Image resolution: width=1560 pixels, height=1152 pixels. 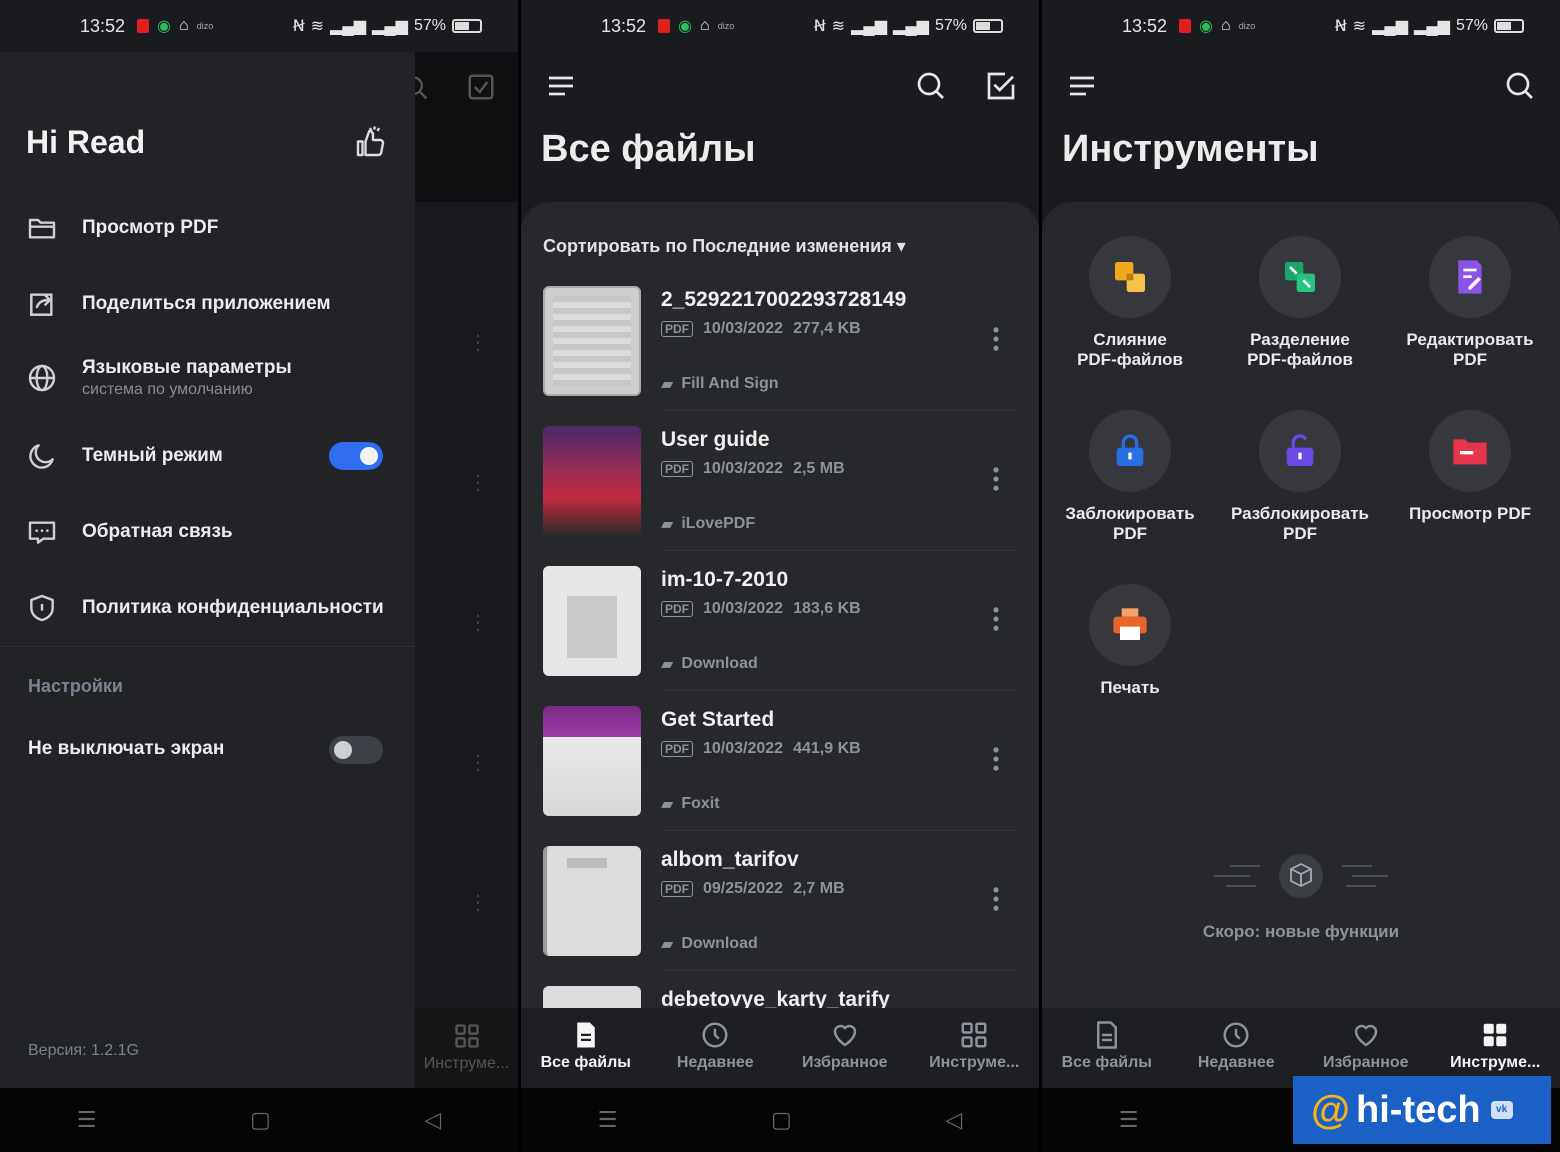 What do you see at coordinates (845, 1048) in the screenshot?
I see `tab-favorites: Избранное` at bounding box center [845, 1048].